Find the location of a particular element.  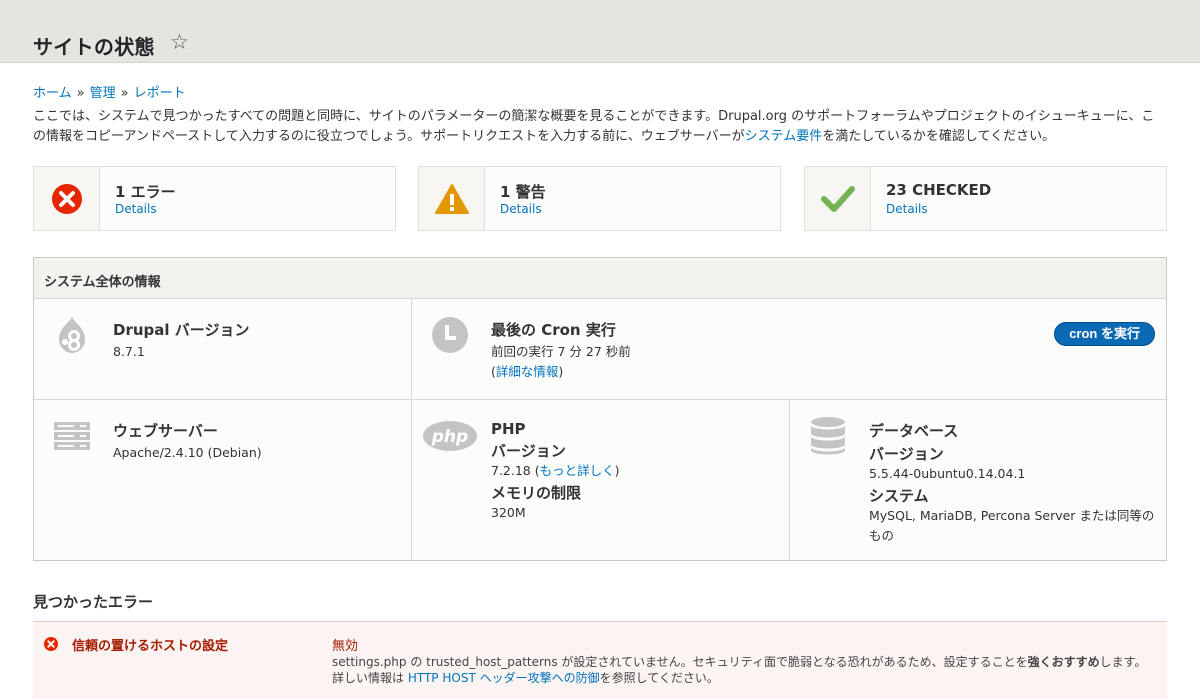

error-description-part: を参照してください。 is located at coordinates (659, 678).